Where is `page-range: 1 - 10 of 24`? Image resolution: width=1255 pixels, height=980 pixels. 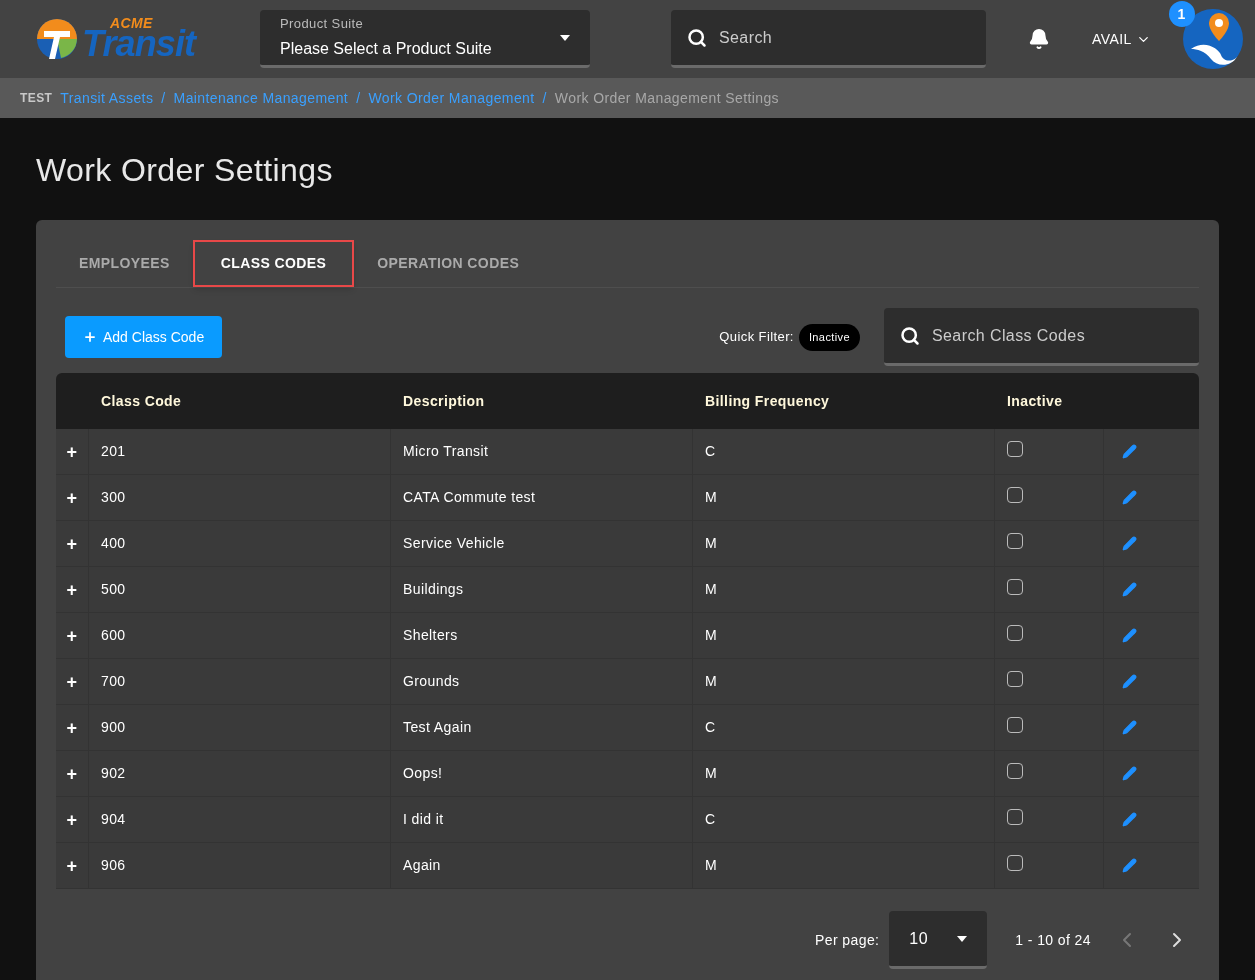 page-range: 1 - 10 of 24 is located at coordinates (1053, 940).